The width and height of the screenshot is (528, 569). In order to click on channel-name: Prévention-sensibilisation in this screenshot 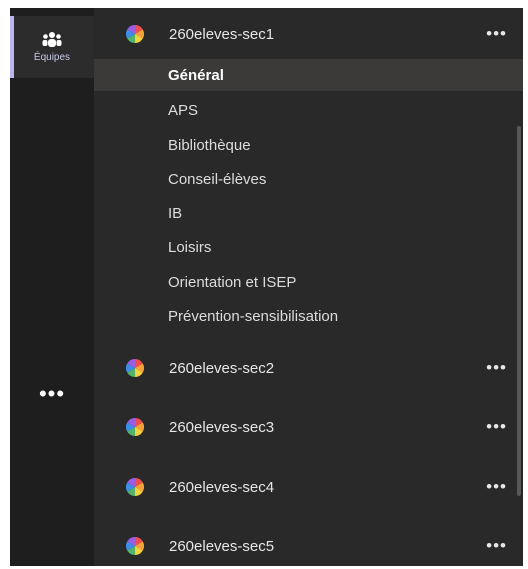, I will do `click(253, 316)`.